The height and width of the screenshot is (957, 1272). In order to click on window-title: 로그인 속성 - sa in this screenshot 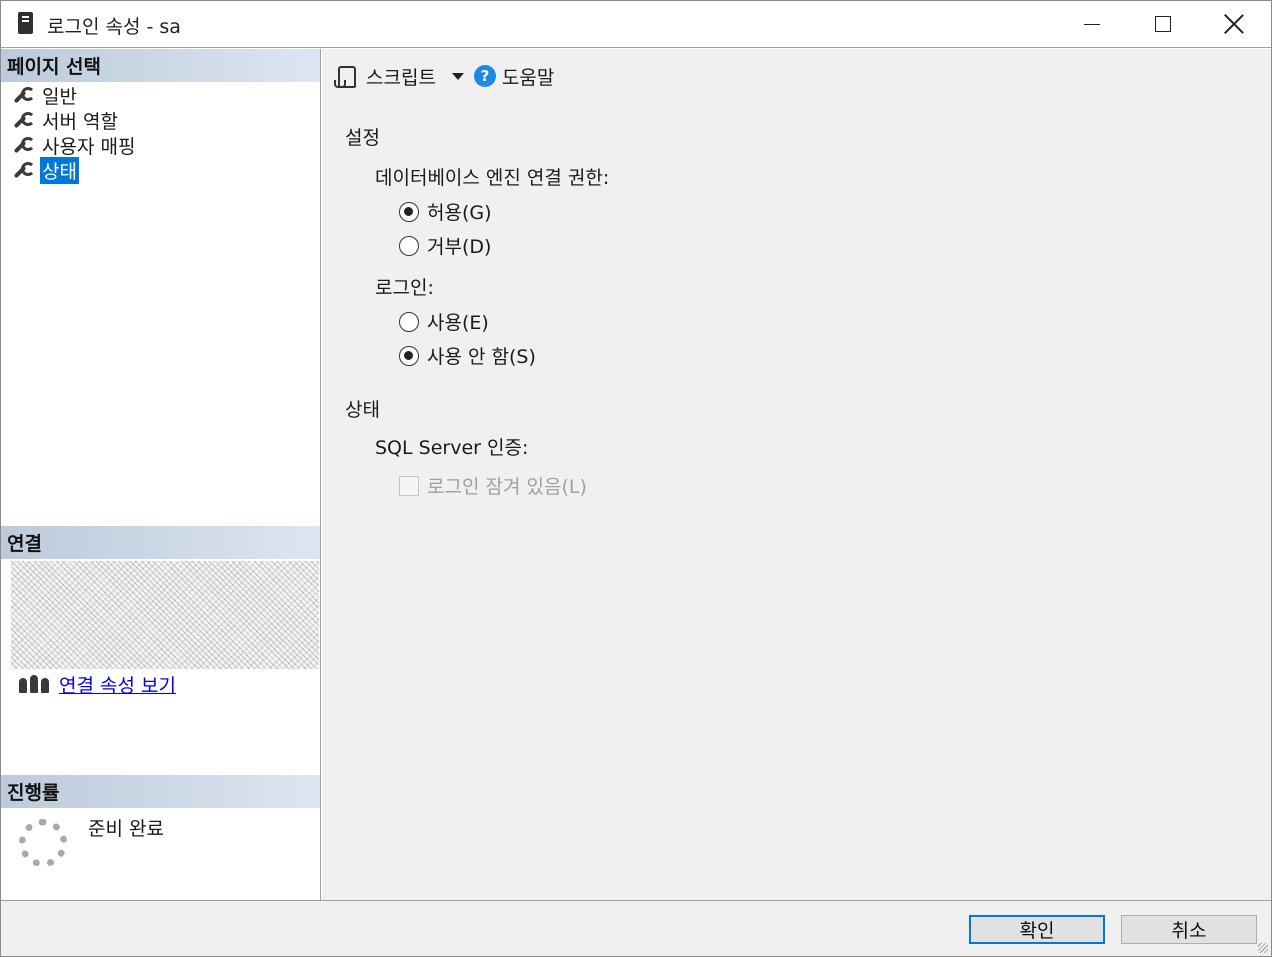, I will do `click(114, 27)`.